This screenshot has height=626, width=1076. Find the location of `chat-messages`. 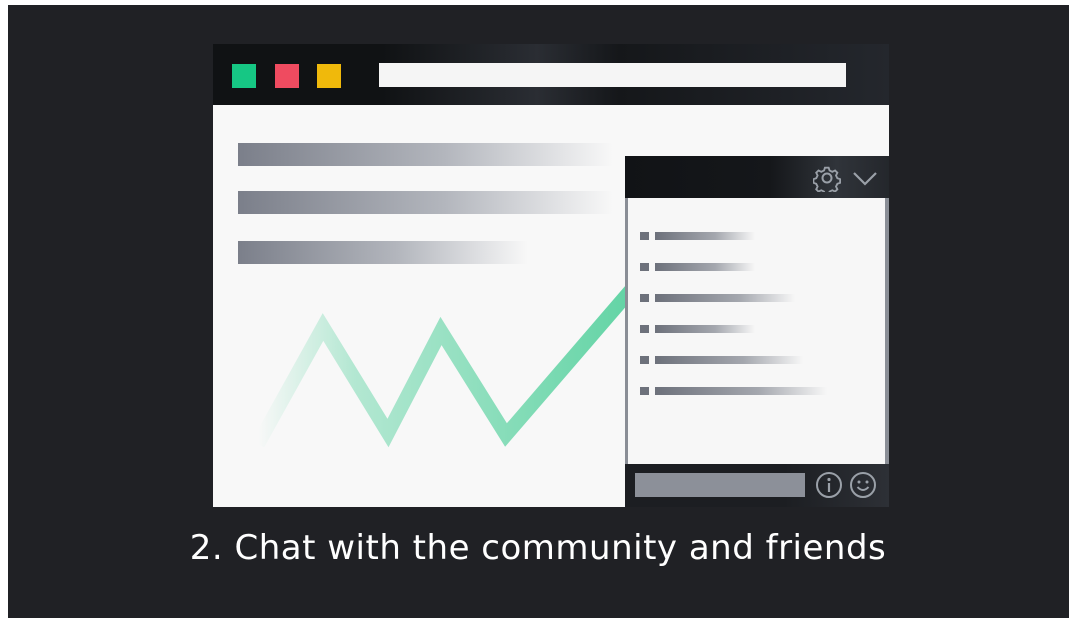

chat-messages is located at coordinates (756, 331).